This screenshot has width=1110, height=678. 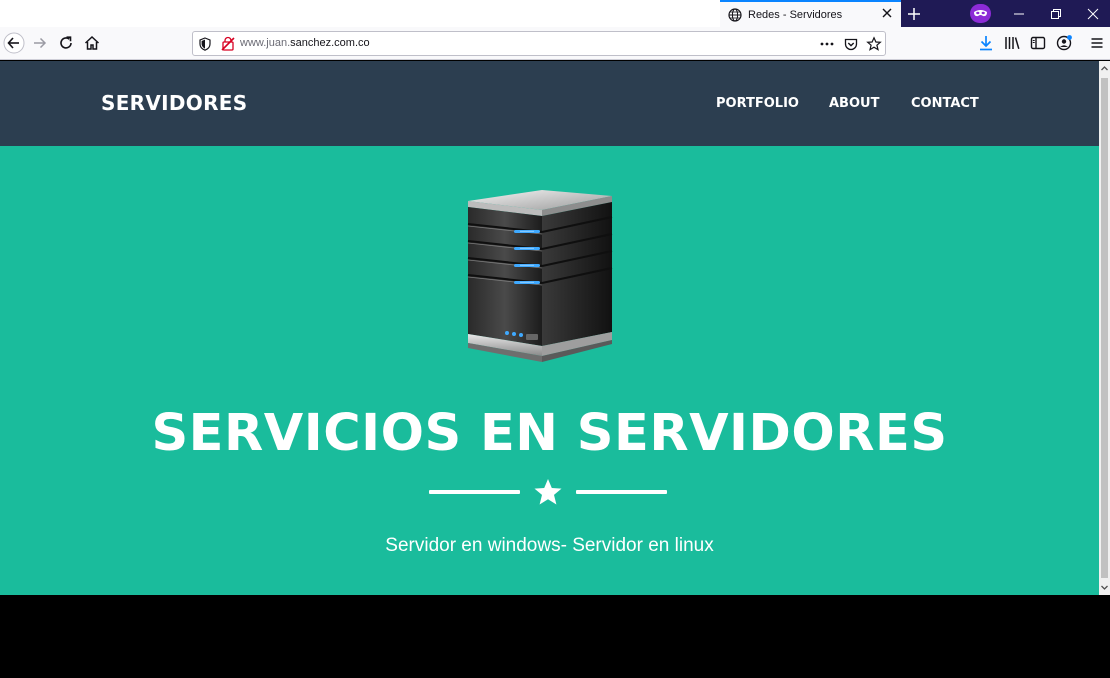 What do you see at coordinates (205, 44) in the screenshot?
I see `shield-icon` at bounding box center [205, 44].